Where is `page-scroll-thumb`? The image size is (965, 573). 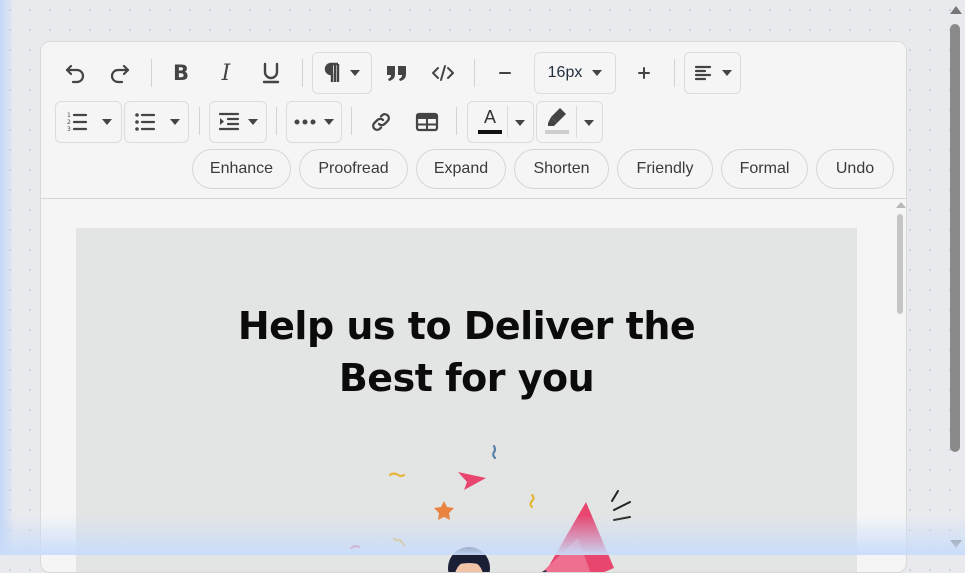 page-scroll-thumb is located at coordinates (955, 238).